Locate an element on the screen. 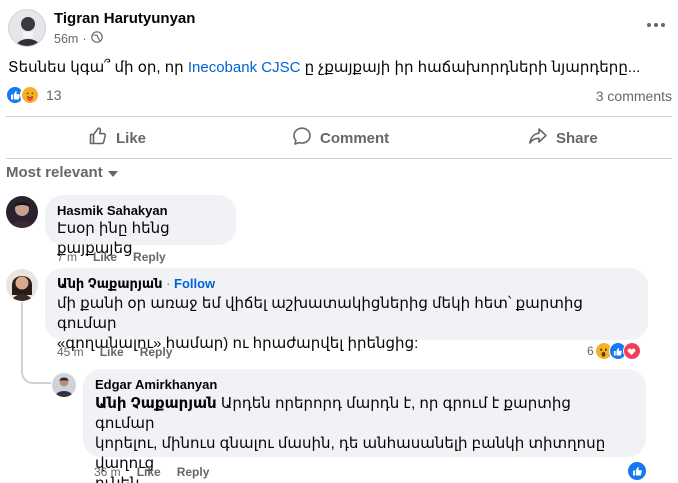  like-thumb-icon is located at coordinates (98, 138).